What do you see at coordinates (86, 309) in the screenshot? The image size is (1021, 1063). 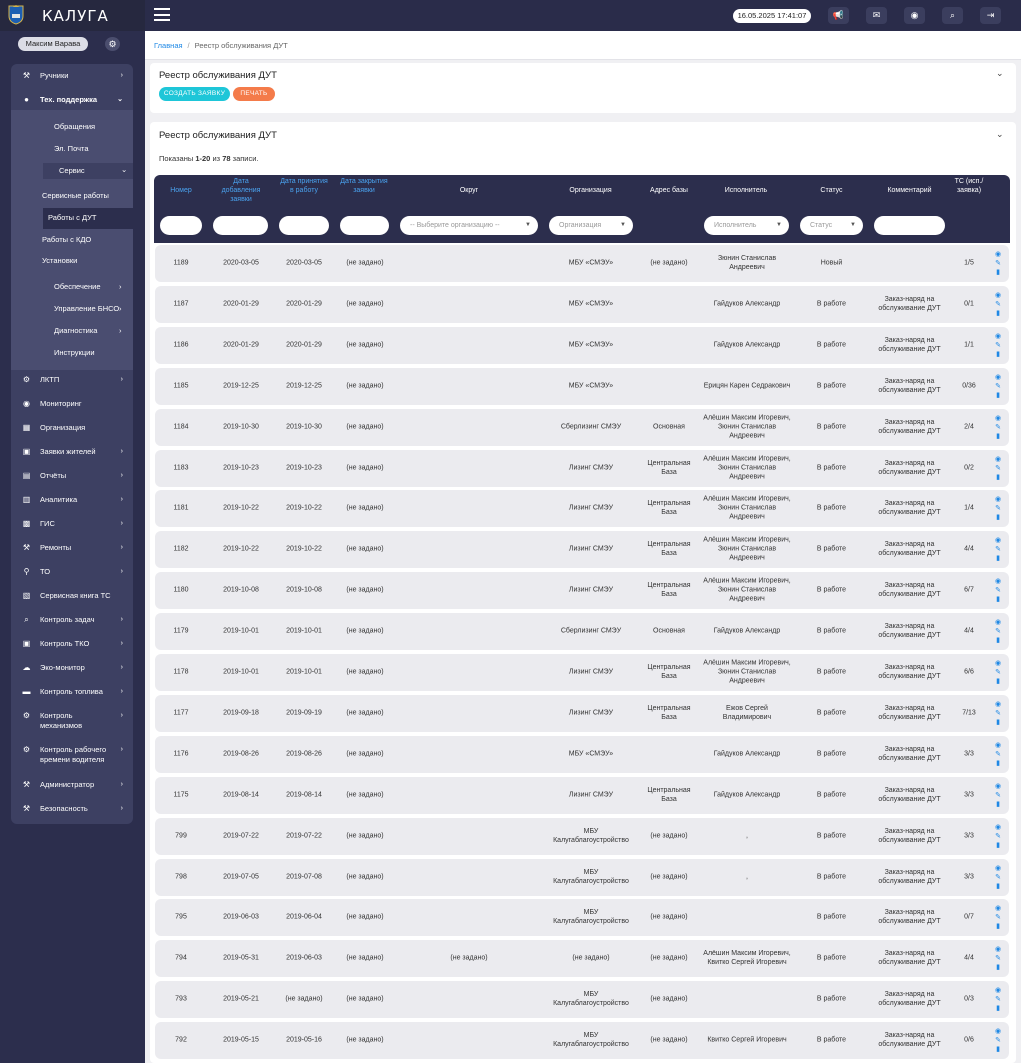 I see `sidebar-item-bnso: Управление БНСО` at bounding box center [86, 309].